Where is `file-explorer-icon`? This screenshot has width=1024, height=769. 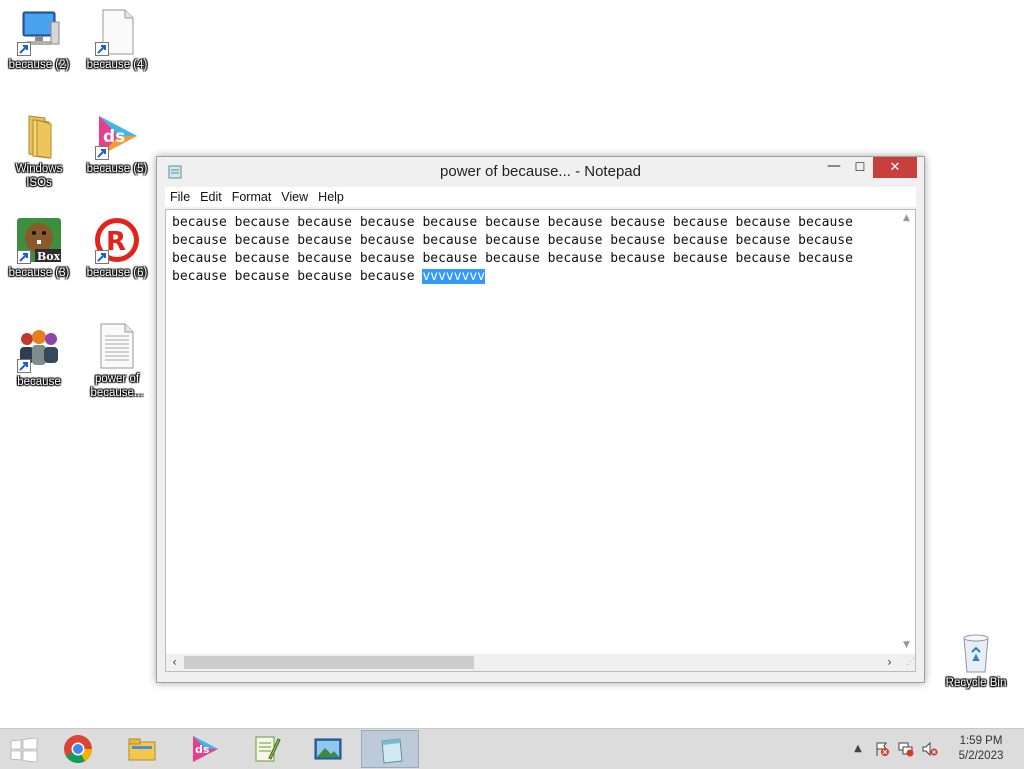 file-explorer-icon is located at coordinates (142, 749).